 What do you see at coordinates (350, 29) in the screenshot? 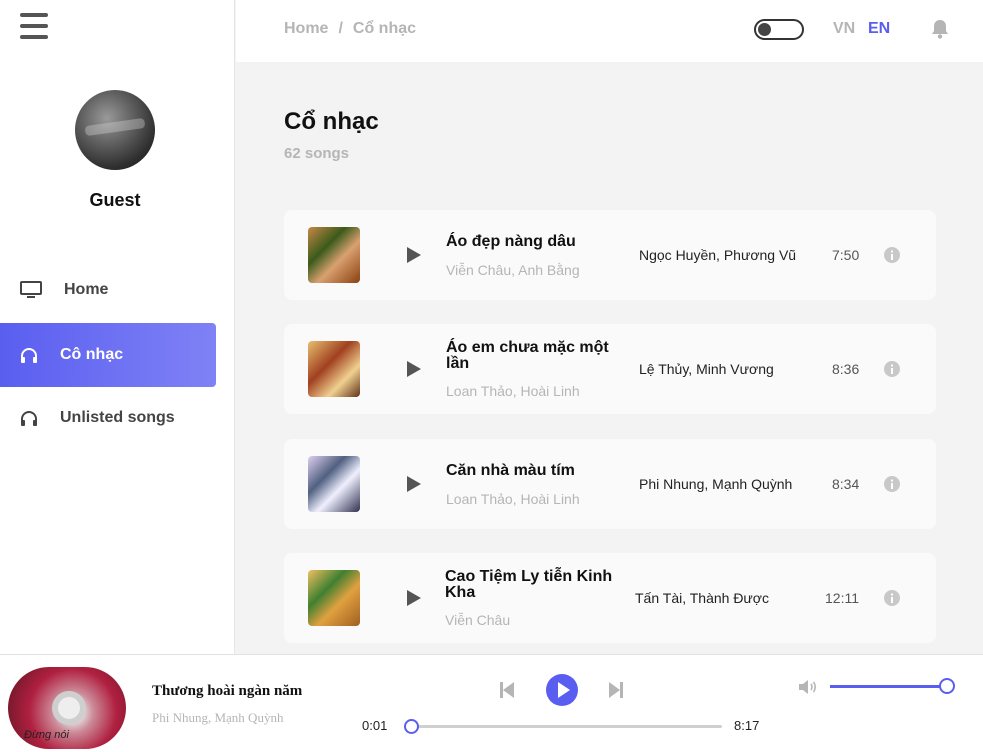
I see `breadcrumb: Home / Cổ nhạc` at bounding box center [350, 29].